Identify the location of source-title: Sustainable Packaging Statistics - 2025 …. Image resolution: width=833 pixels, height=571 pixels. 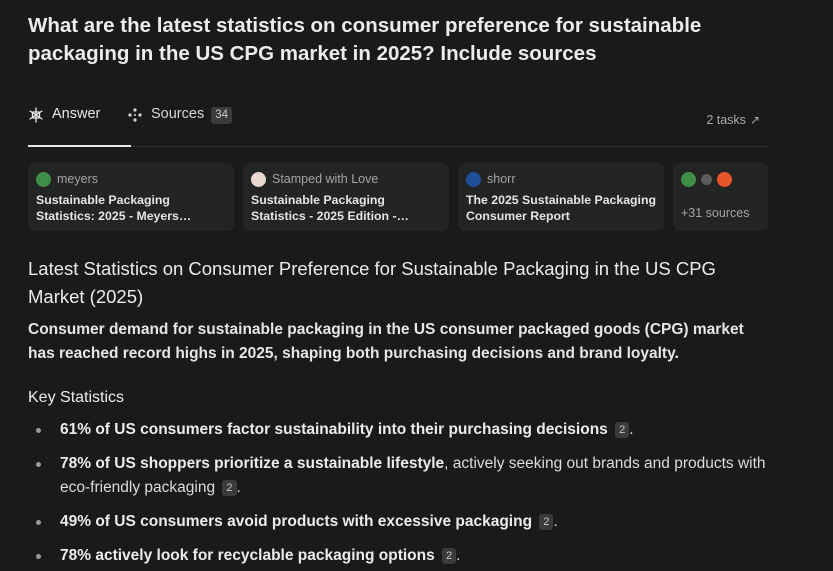
(324, 208).